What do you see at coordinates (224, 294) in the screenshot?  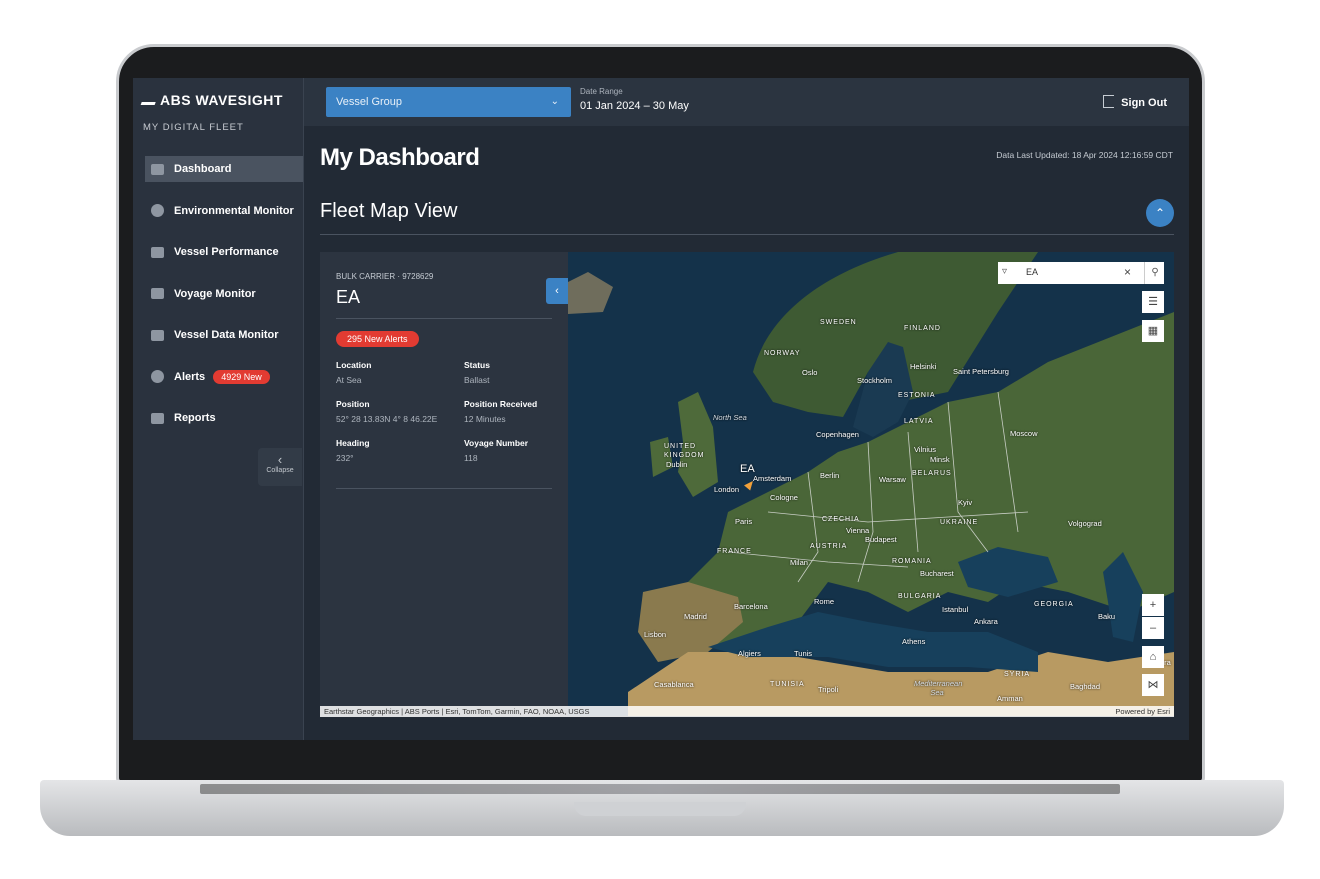 I see `sidebar-item-voyage-monitor: Voyage Monitor` at bounding box center [224, 294].